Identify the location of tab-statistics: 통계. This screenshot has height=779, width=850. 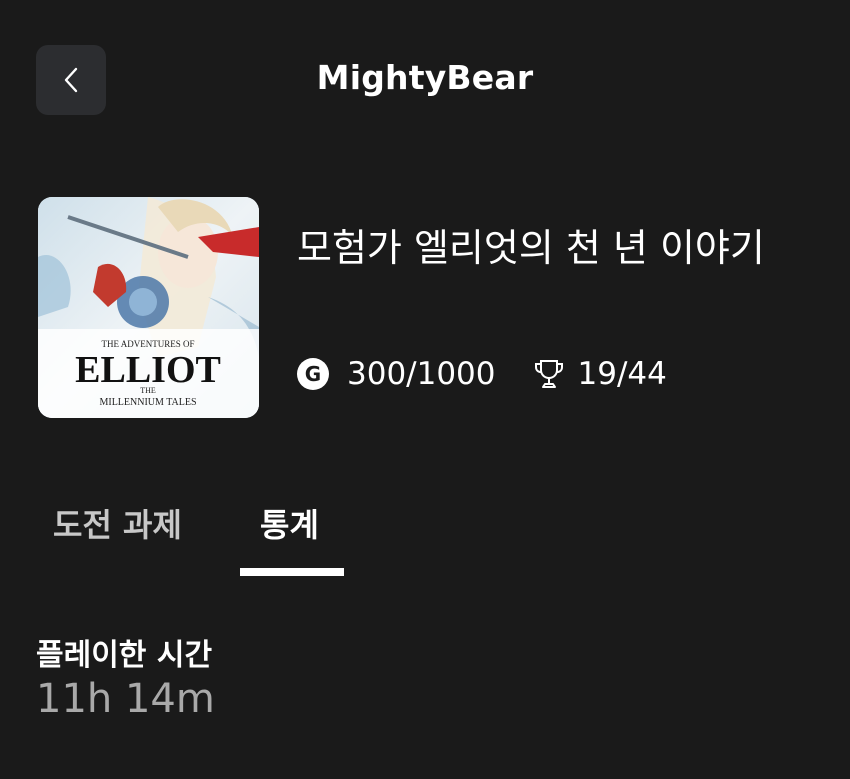
(289, 523).